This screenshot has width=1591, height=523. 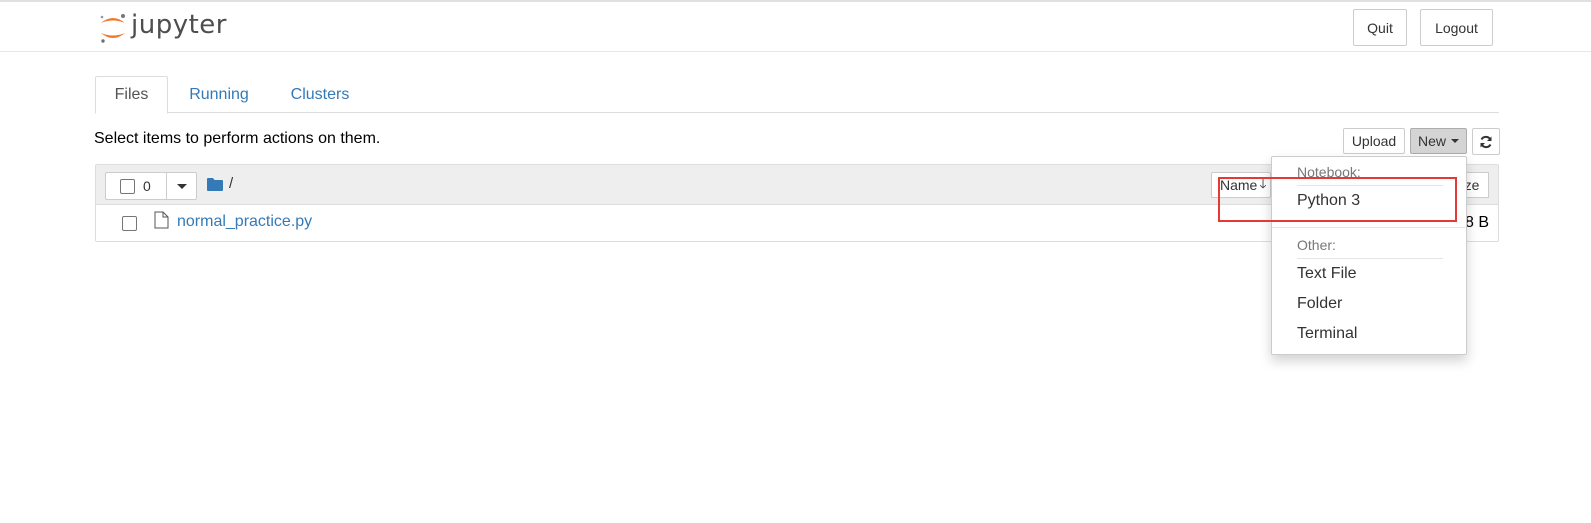 I want to click on folder-icon, so click(x=215, y=184).